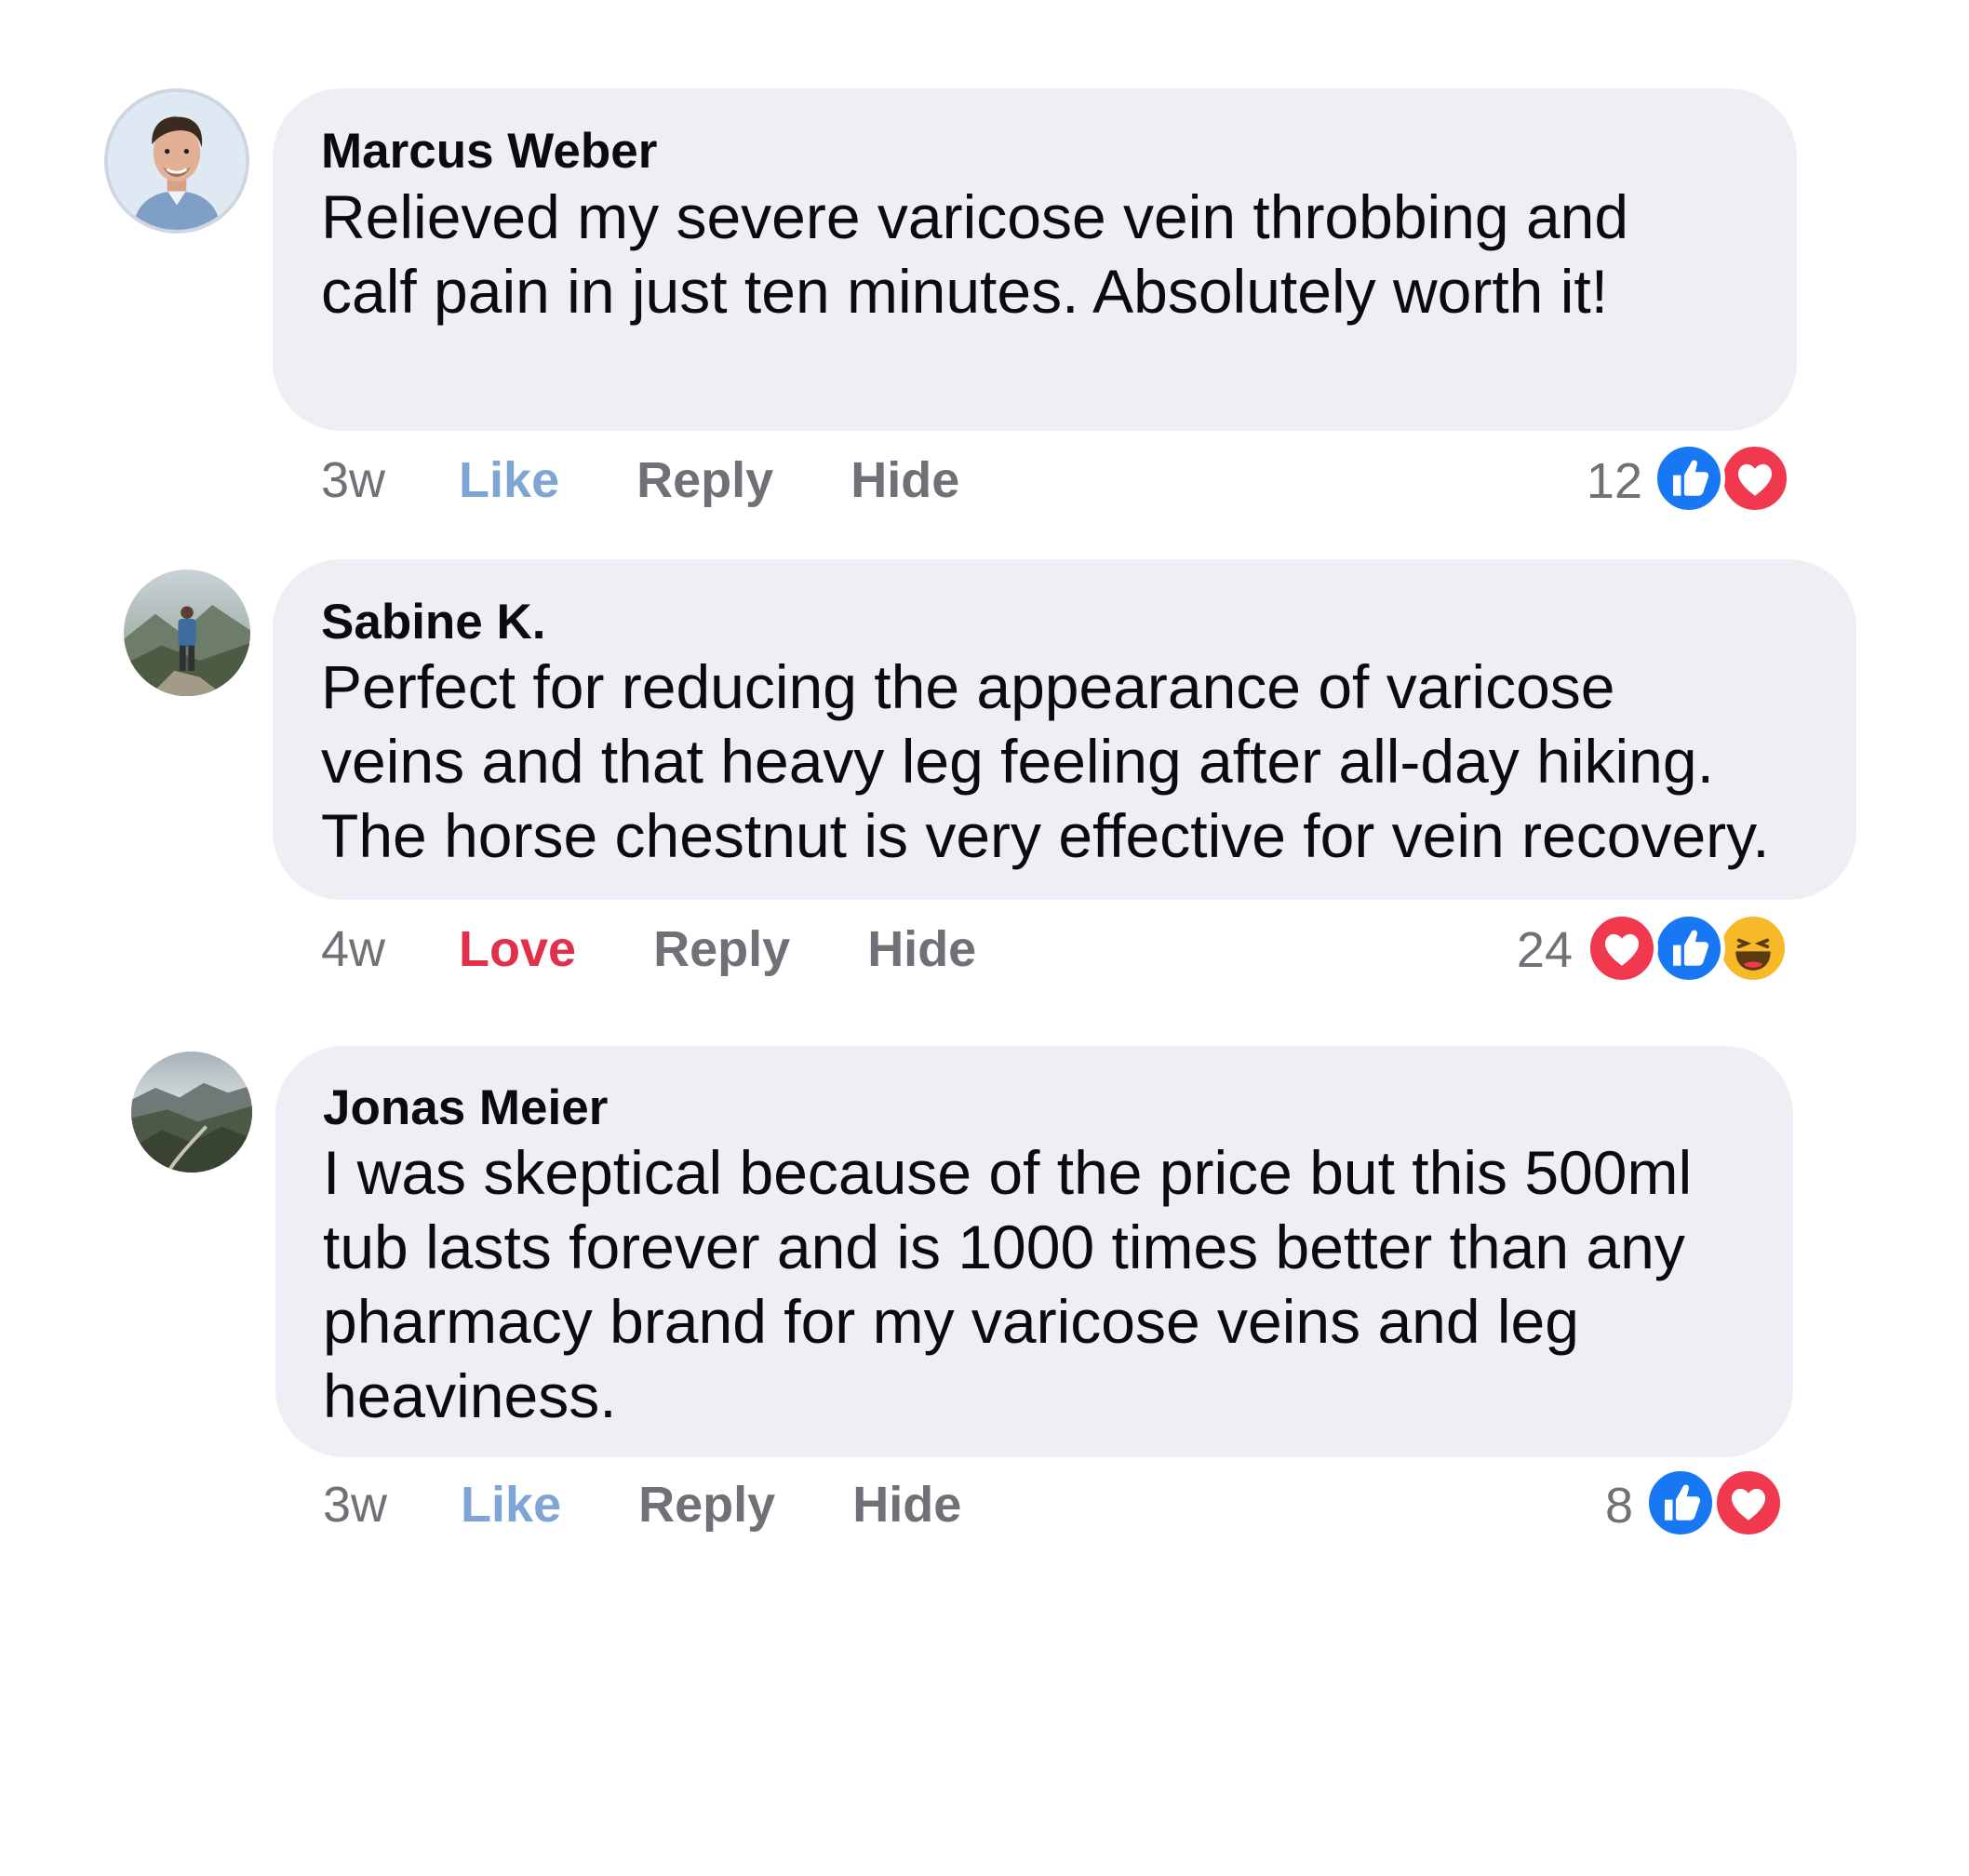 The height and width of the screenshot is (1876, 1969). What do you see at coordinates (1753, 949) in the screenshot?
I see `haha-icon` at bounding box center [1753, 949].